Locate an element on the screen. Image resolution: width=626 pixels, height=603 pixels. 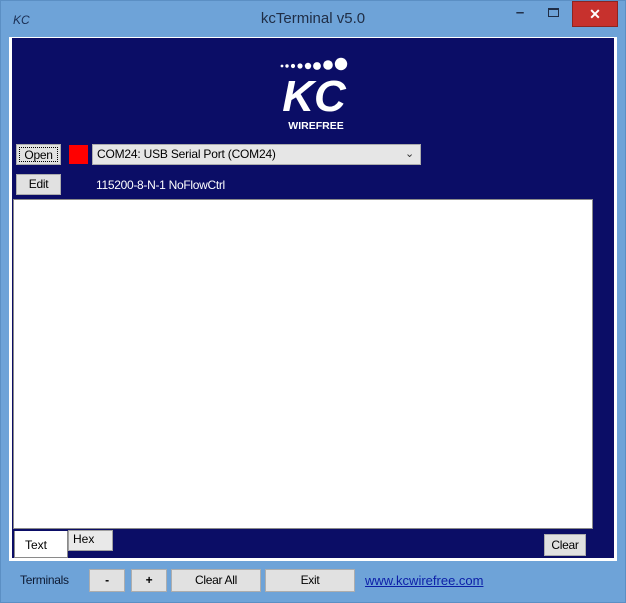
maximize-button is located at coordinates (553, 15).